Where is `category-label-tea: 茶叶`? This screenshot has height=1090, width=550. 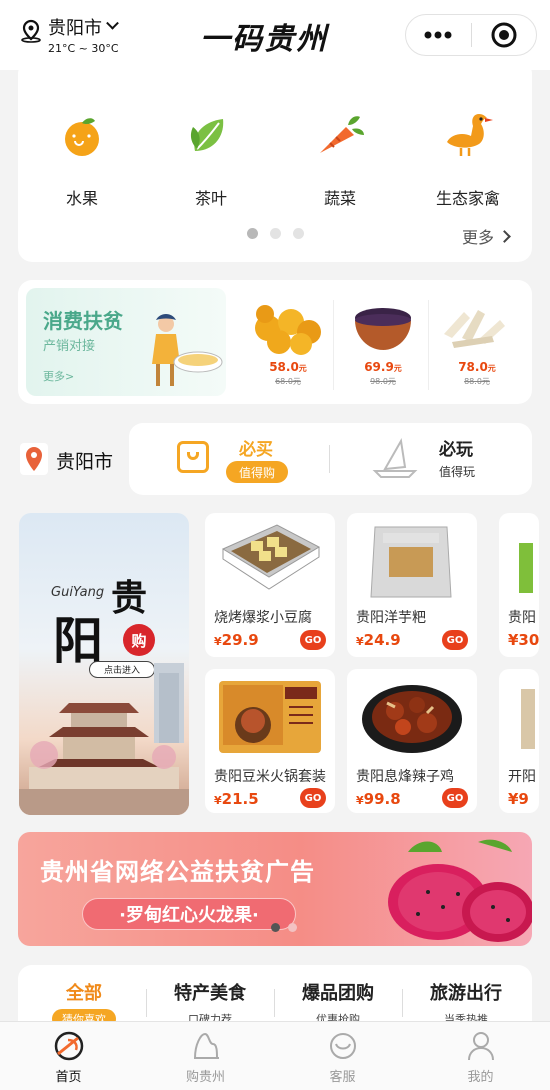 category-label-tea: 茶叶 is located at coordinates (211, 197).